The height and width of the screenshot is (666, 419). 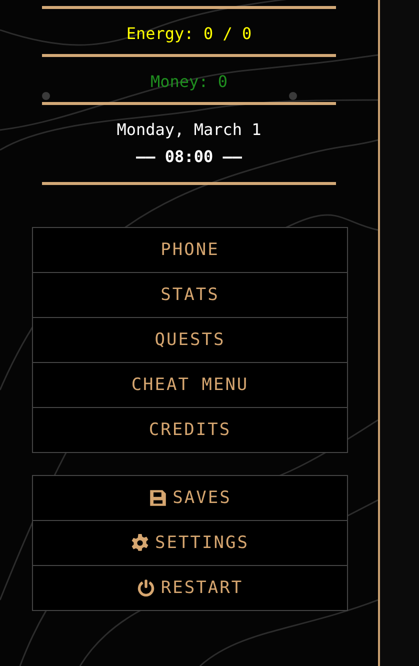 I want to click on money-counter: Money: 0, so click(x=189, y=82).